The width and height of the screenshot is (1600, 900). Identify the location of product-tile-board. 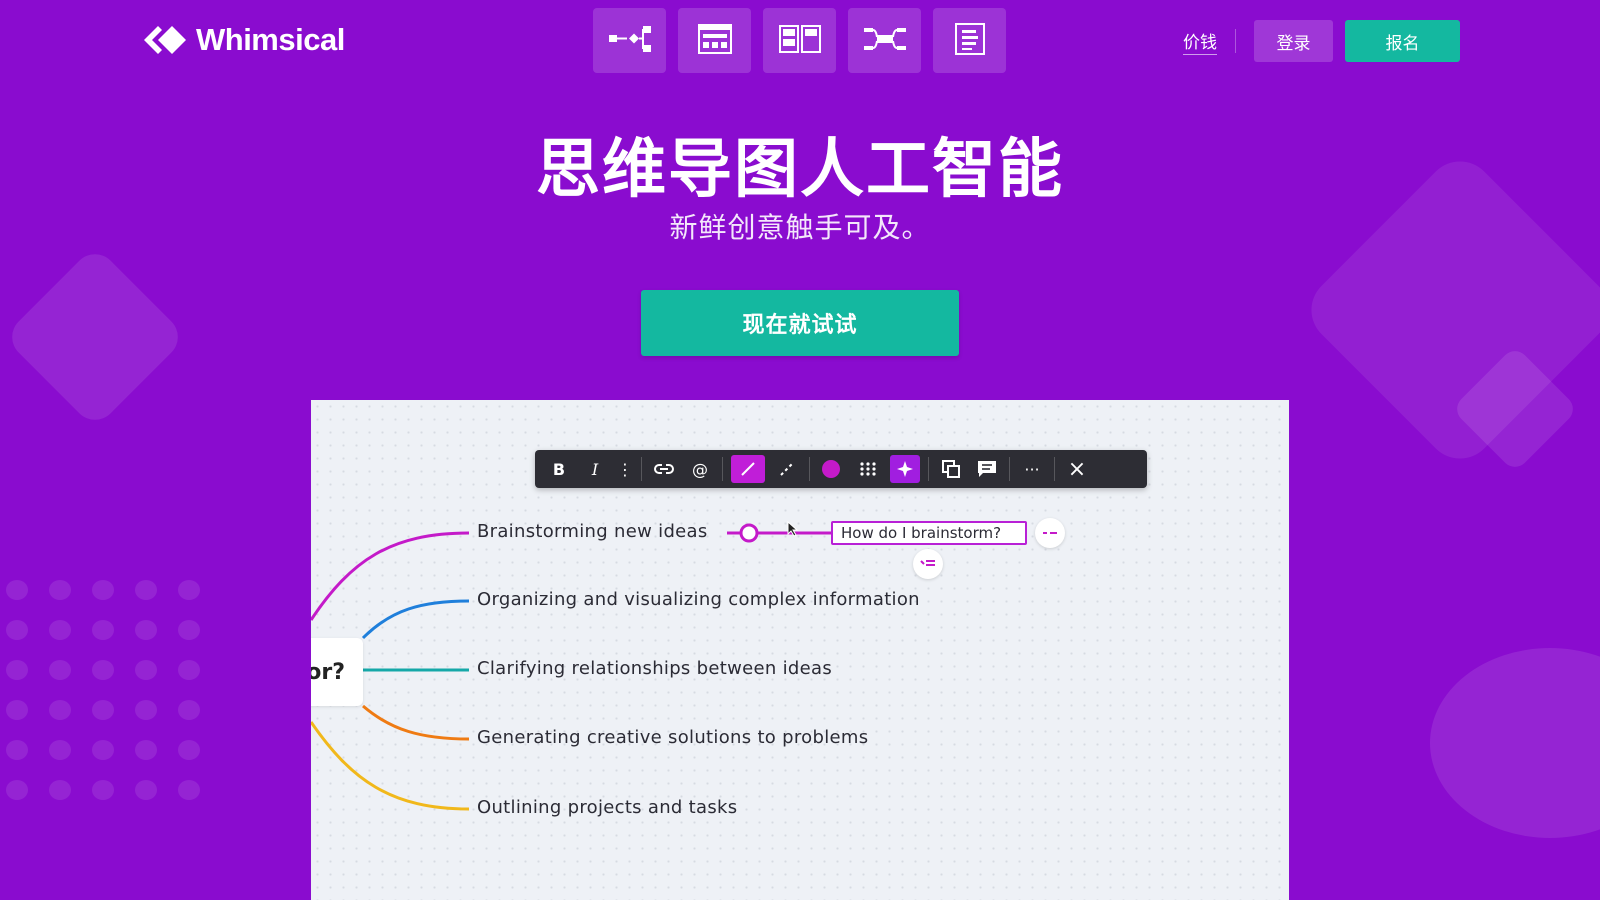
(799, 40).